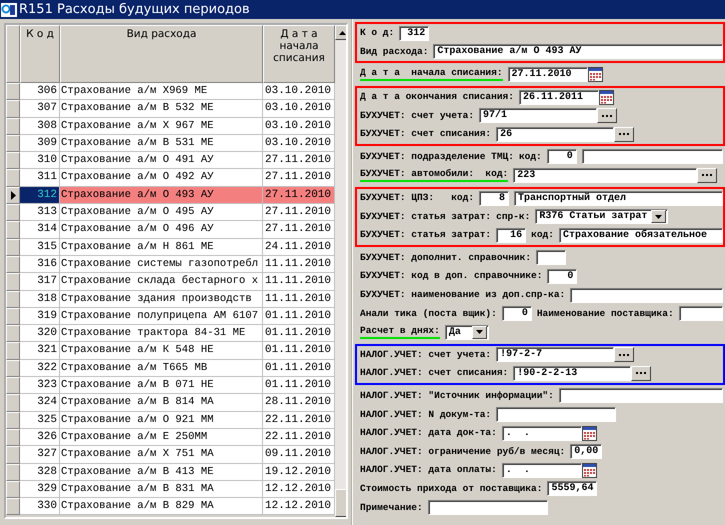 This screenshot has width=725, height=525. I want to click on field-label: К о д:, so click(377, 33).